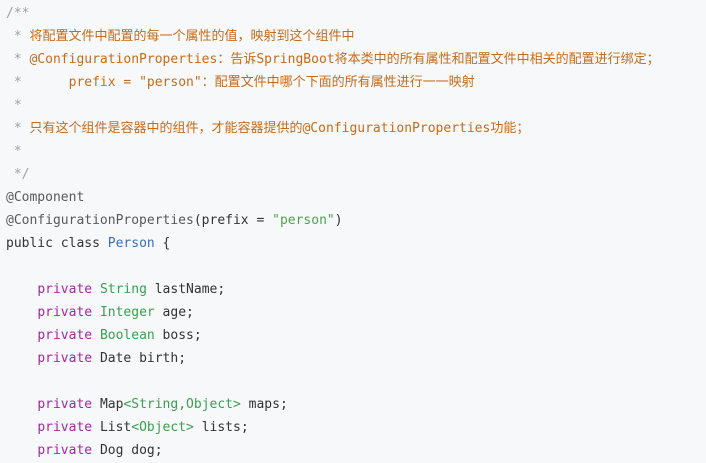  Describe the element at coordinates (264, 404) in the screenshot. I see `field-name: maps;` at that location.